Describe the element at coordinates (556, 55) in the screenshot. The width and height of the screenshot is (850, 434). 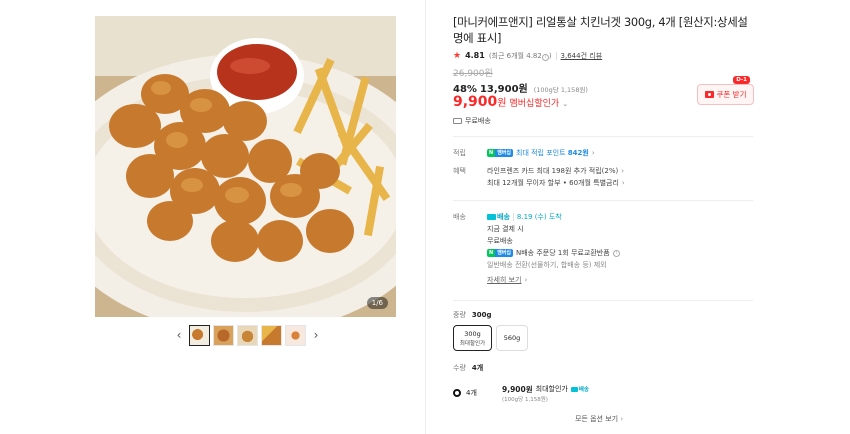
I see `rating-separator` at that location.